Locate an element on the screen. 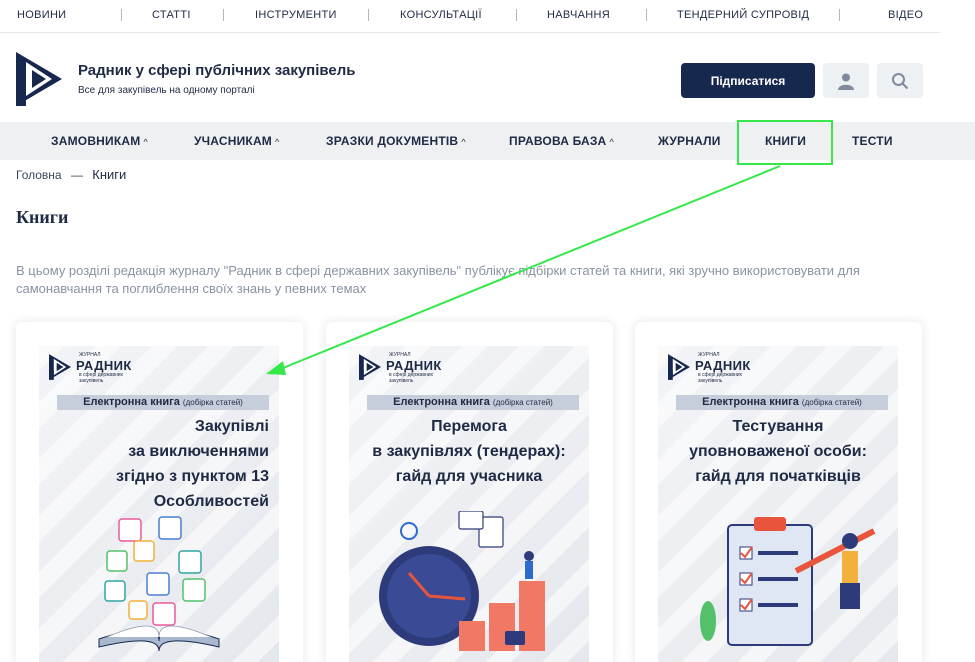 This screenshot has width=975, height=662. search-button is located at coordinates (900, 80).